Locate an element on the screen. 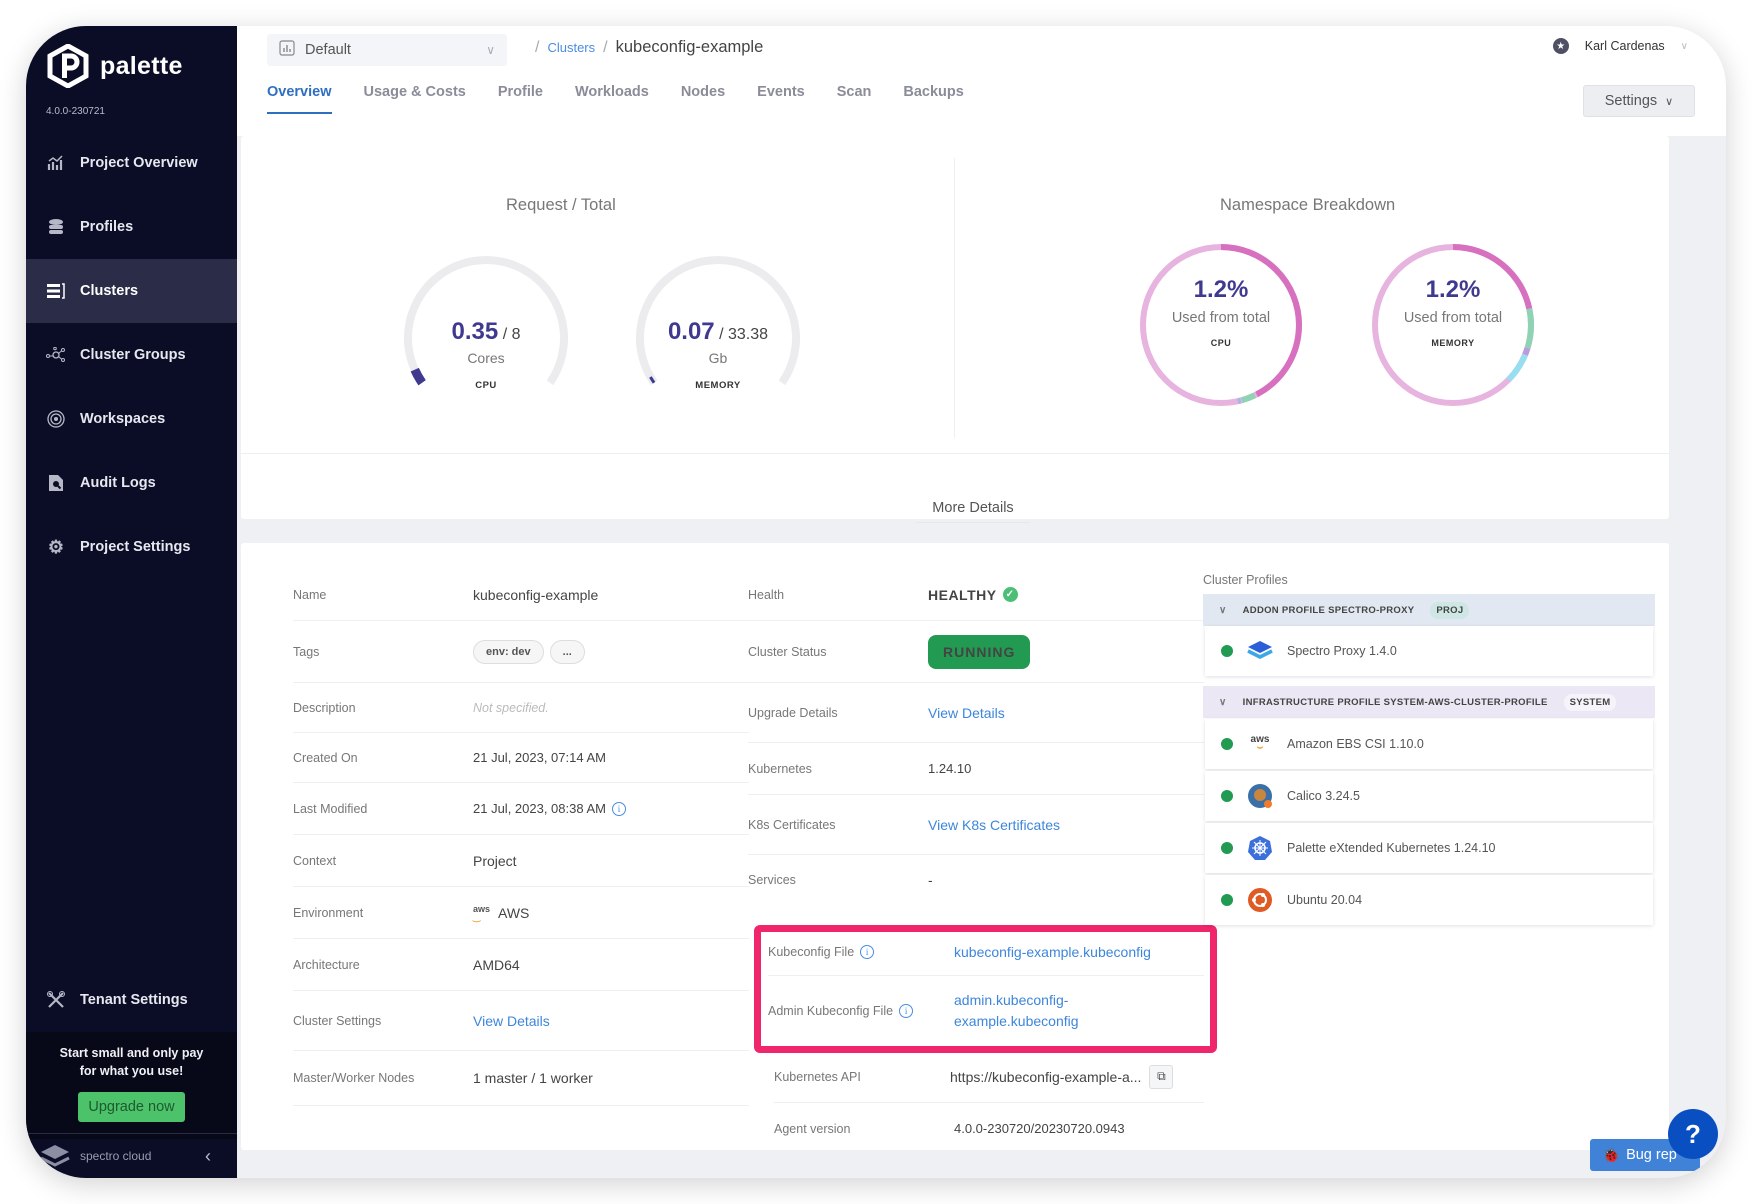  tab-backups: Backups is located at coordinates (933, 99).